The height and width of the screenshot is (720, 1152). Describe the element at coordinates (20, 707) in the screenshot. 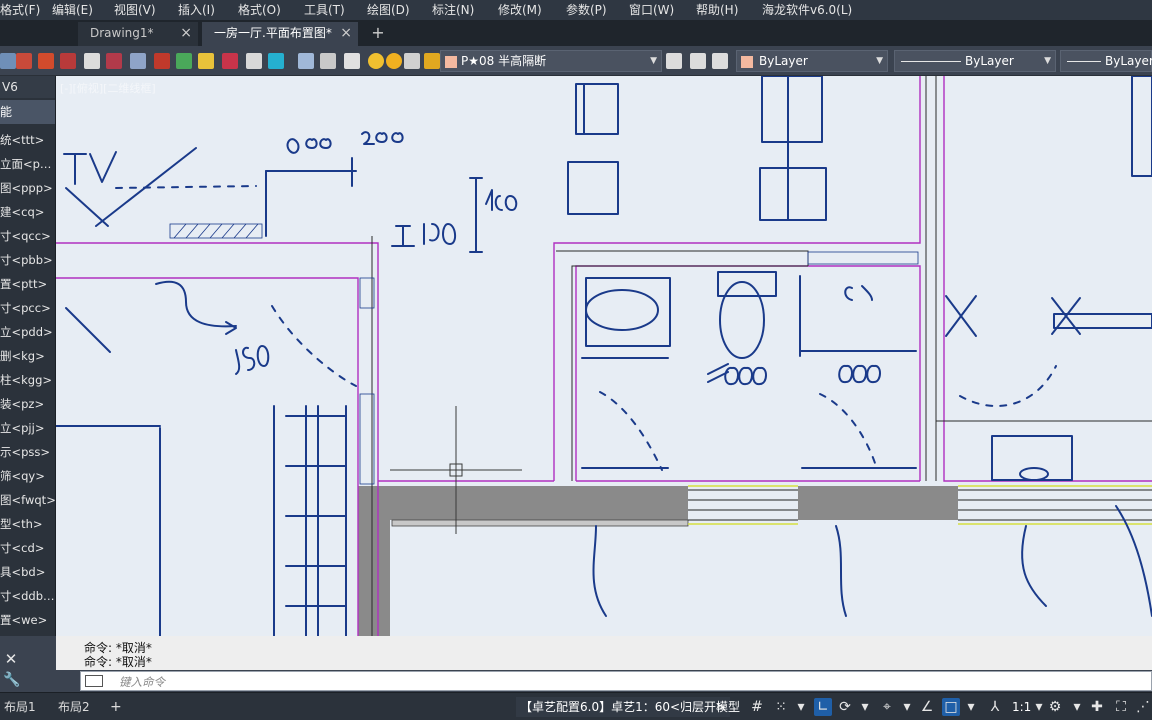

I see `tab-layout1: 布局1` at that location.